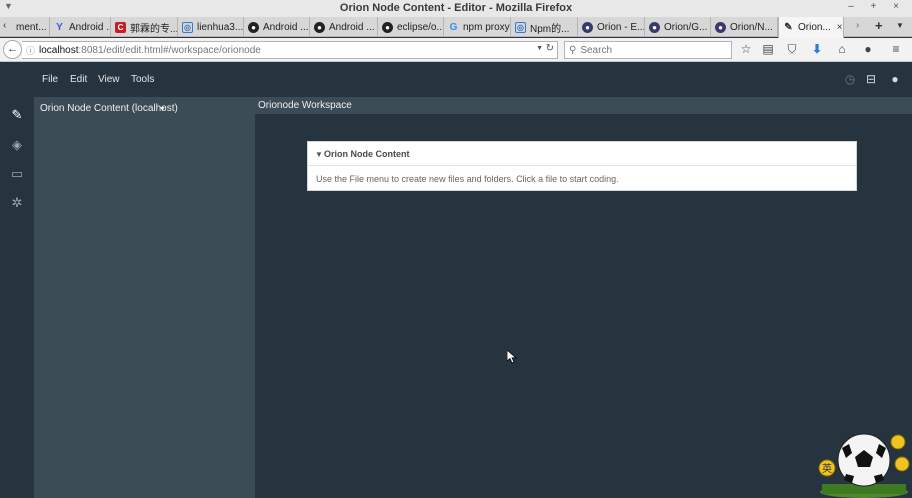 The width and height of the screenshot is (912, 498). I want to click on workspace-breadcrumb: Orionode Workspace, so click(583, 105).